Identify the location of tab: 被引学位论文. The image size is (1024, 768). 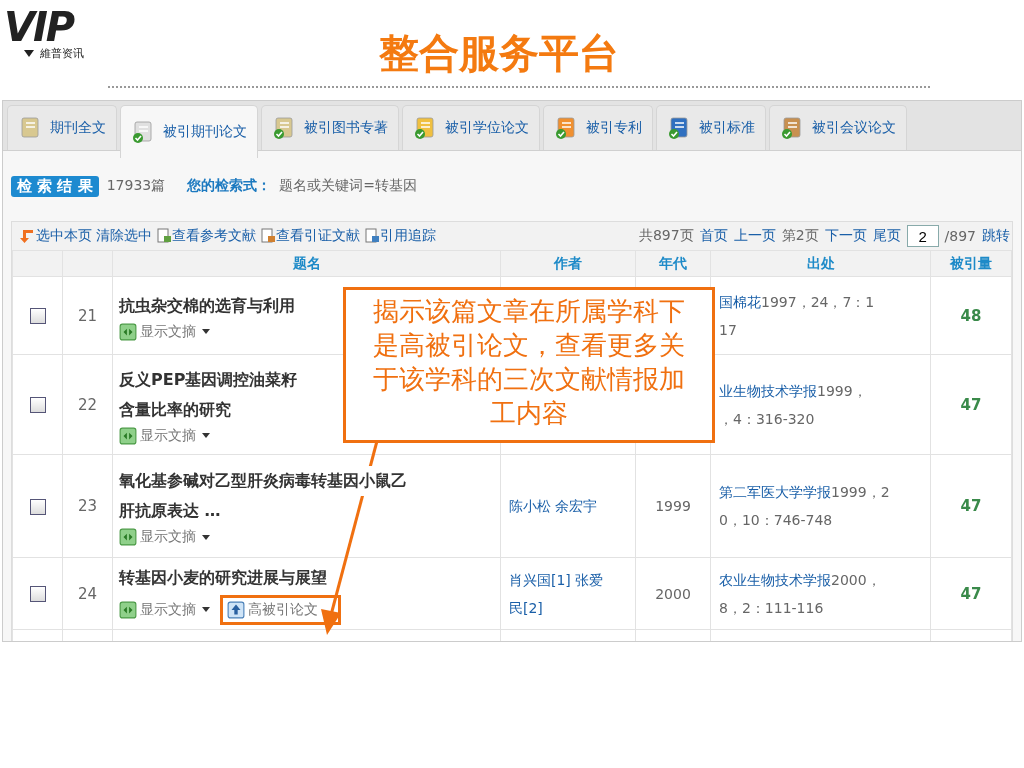
(471, 127).